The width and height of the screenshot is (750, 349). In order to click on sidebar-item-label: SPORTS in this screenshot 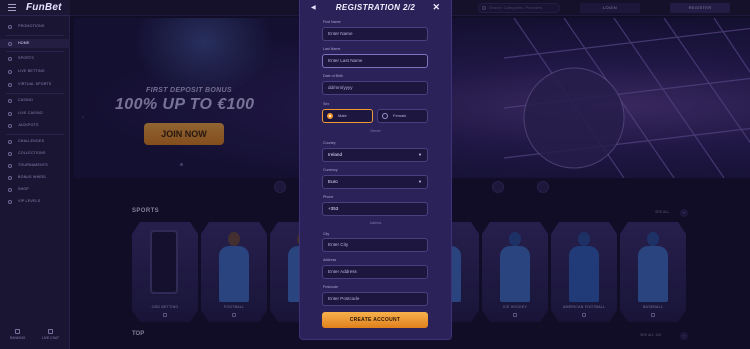, I will do `click(26, 58)`.